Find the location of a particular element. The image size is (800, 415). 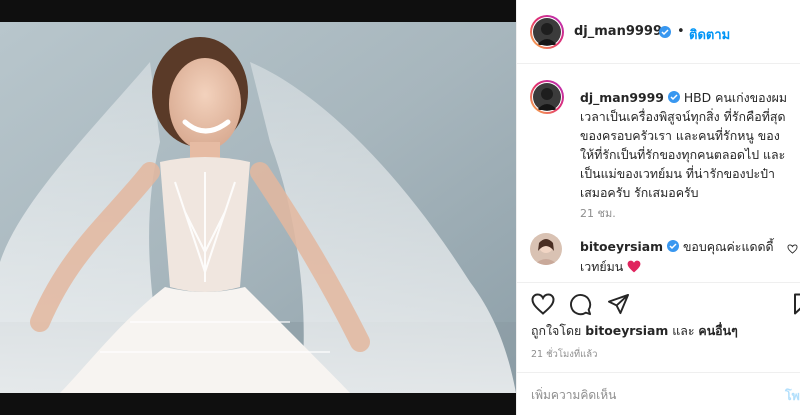

post-comment-button: โพสต์ is located at coordinates (792, 396).